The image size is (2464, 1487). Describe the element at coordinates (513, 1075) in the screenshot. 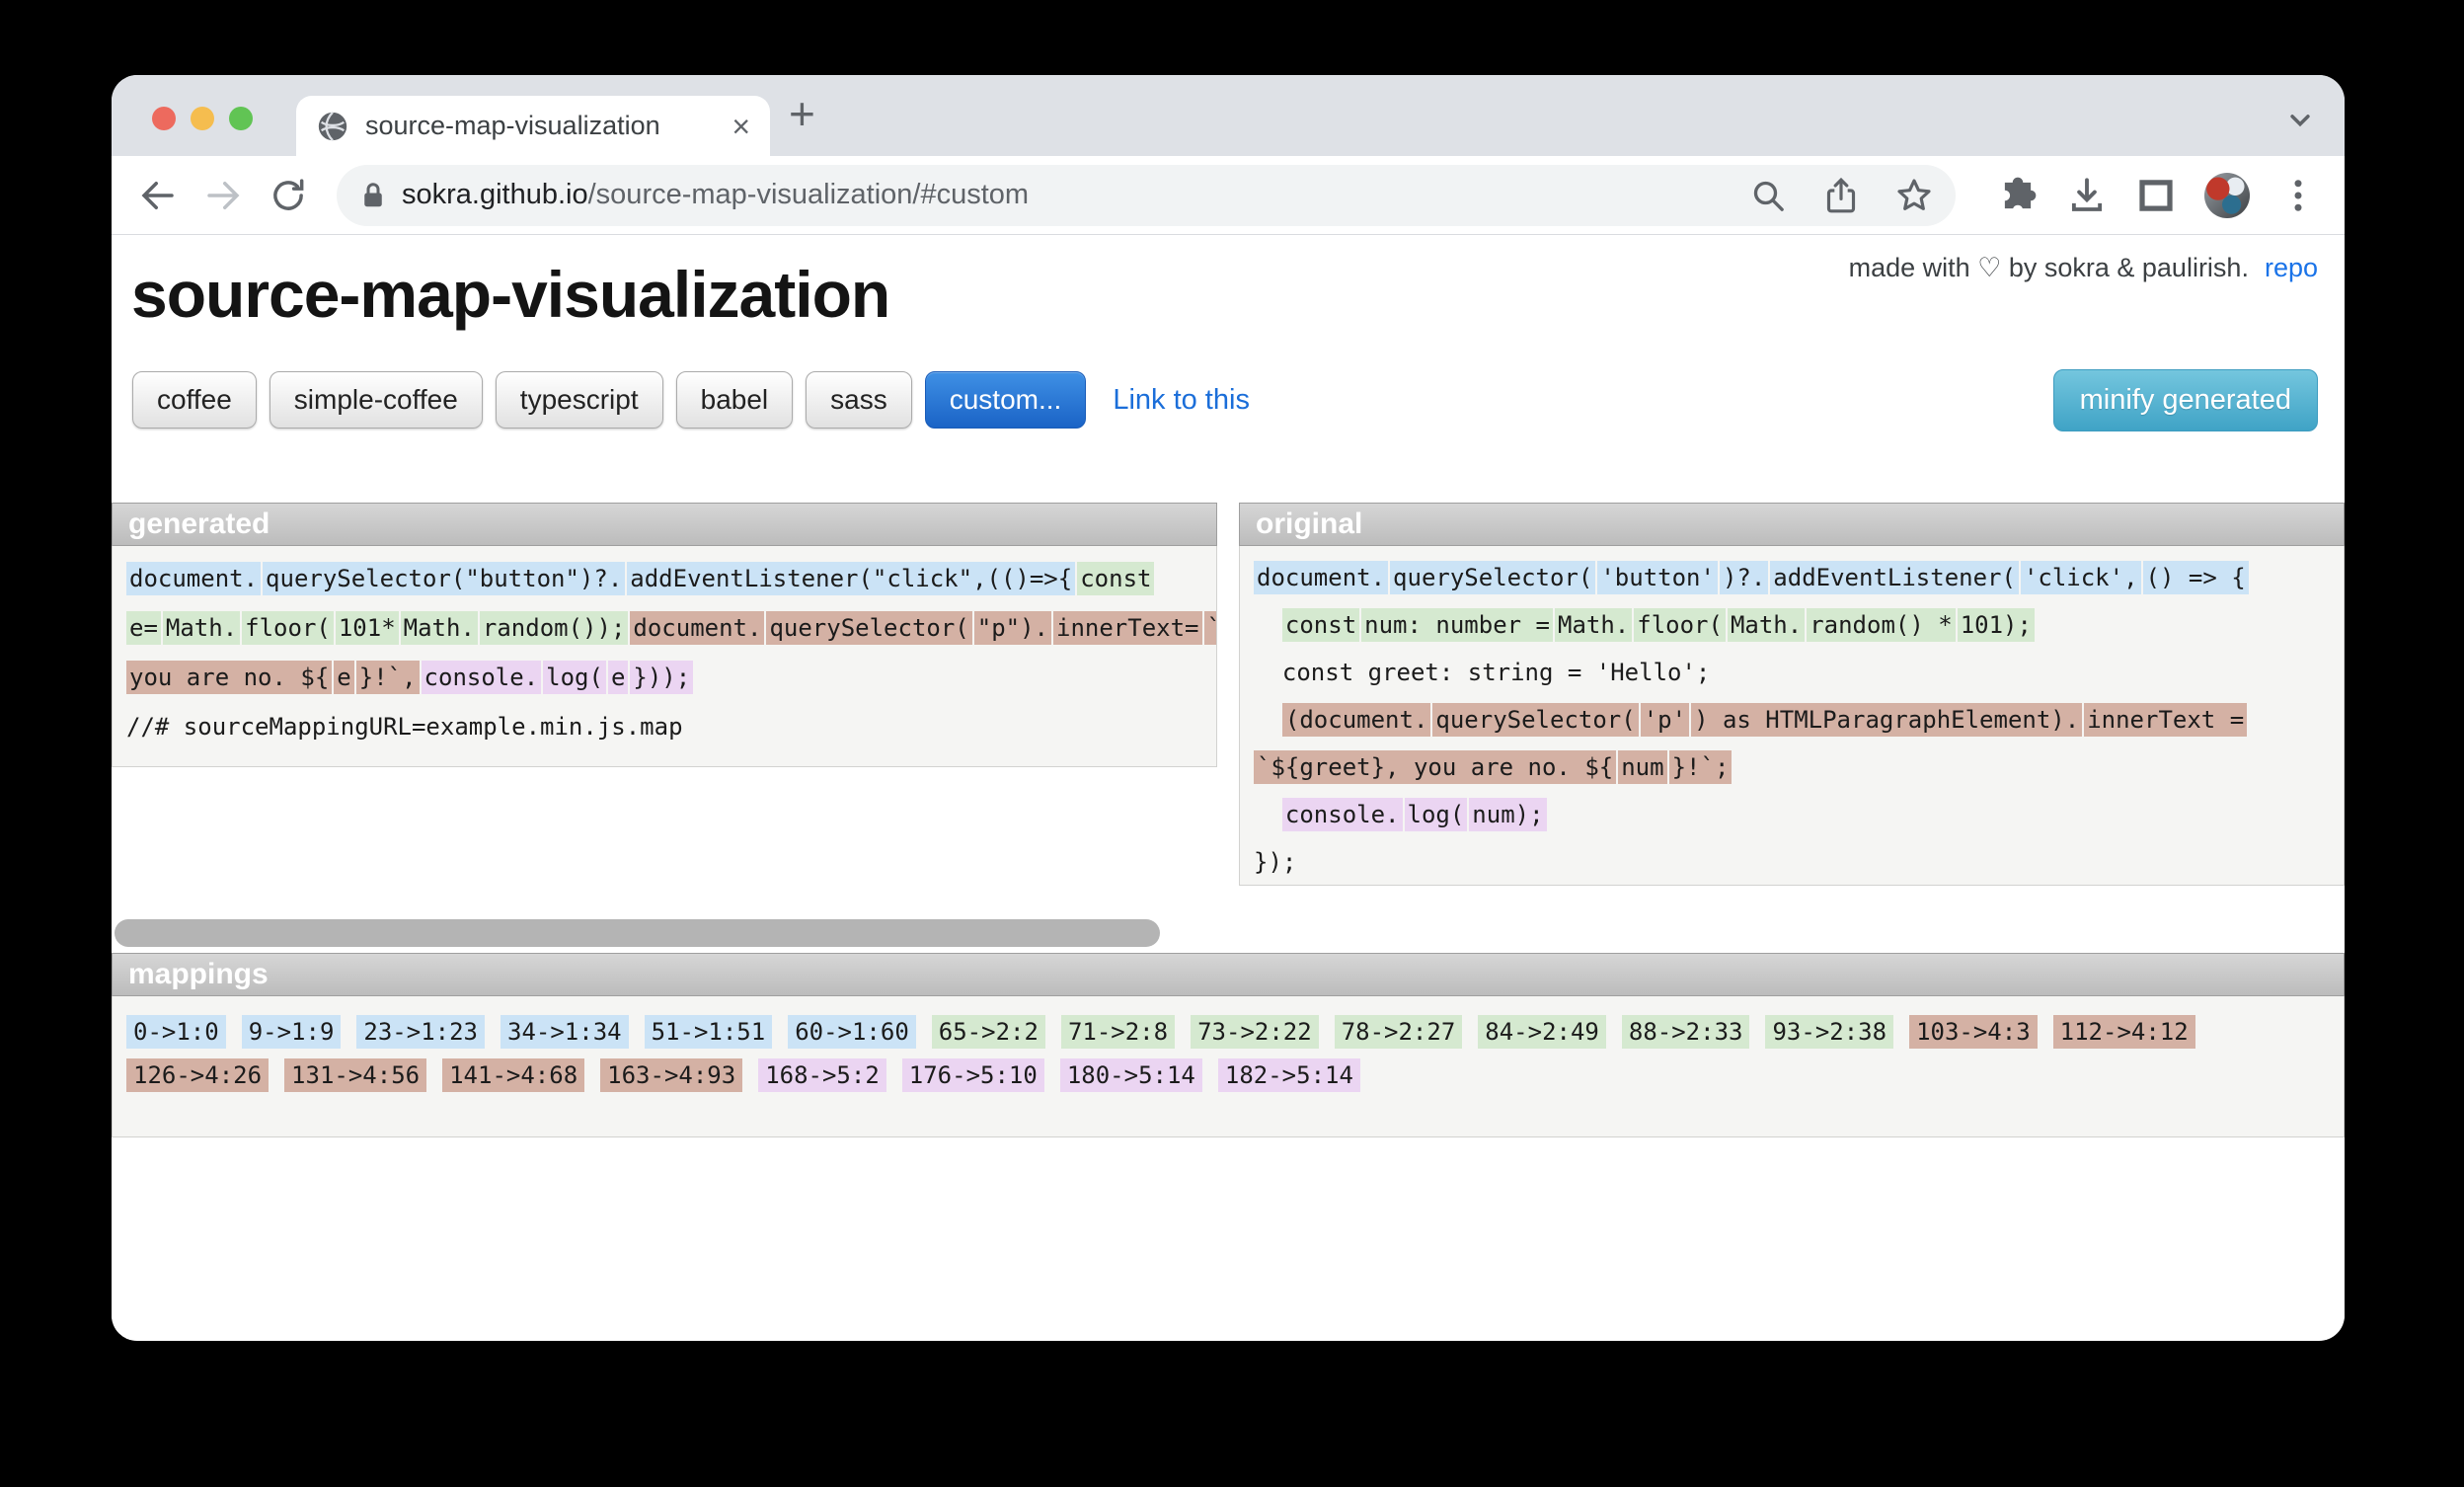

I see `mapping-chip: 141->4:68` at that location.